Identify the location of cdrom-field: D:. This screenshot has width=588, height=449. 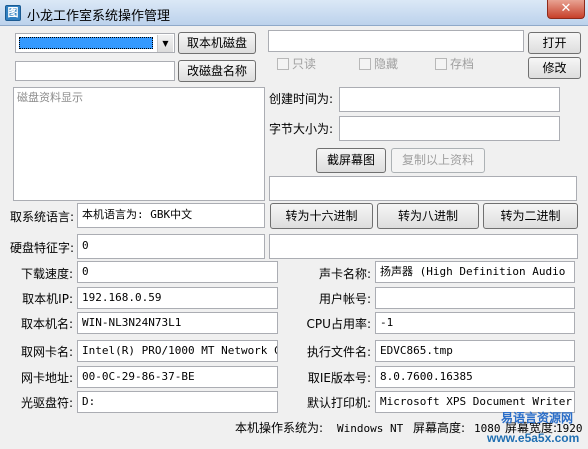
(177, 402).